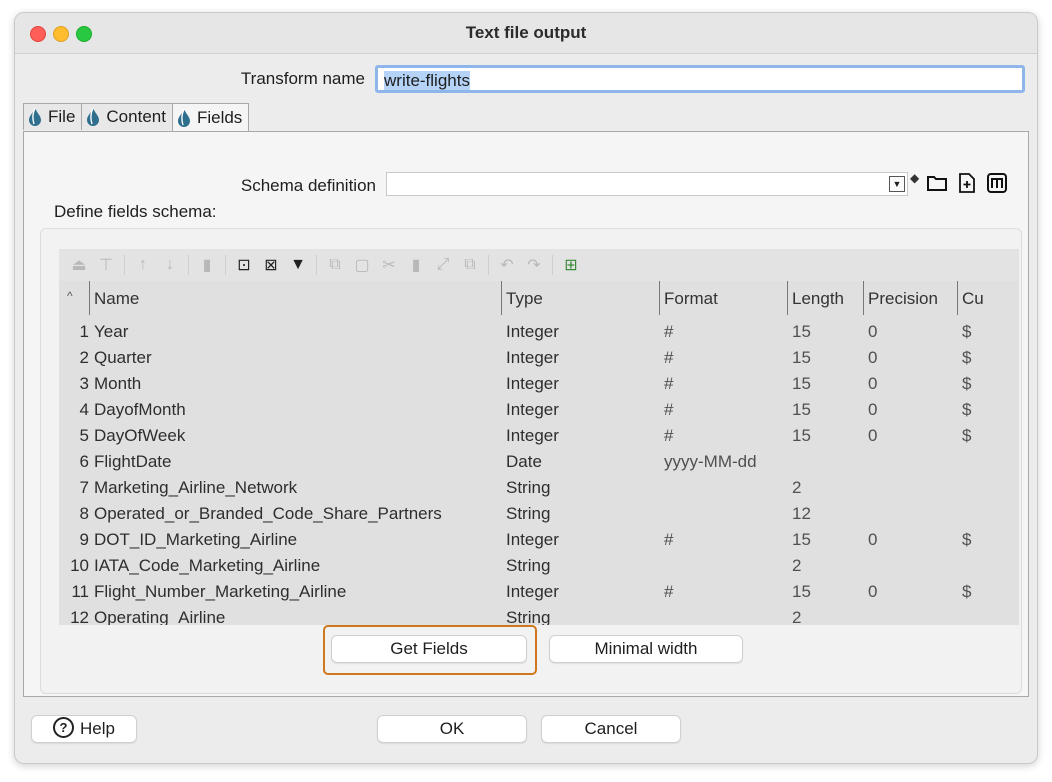  Describe the element at coordinates (580, 464) in the screenshot. I see `type-cell: Date` at that location.